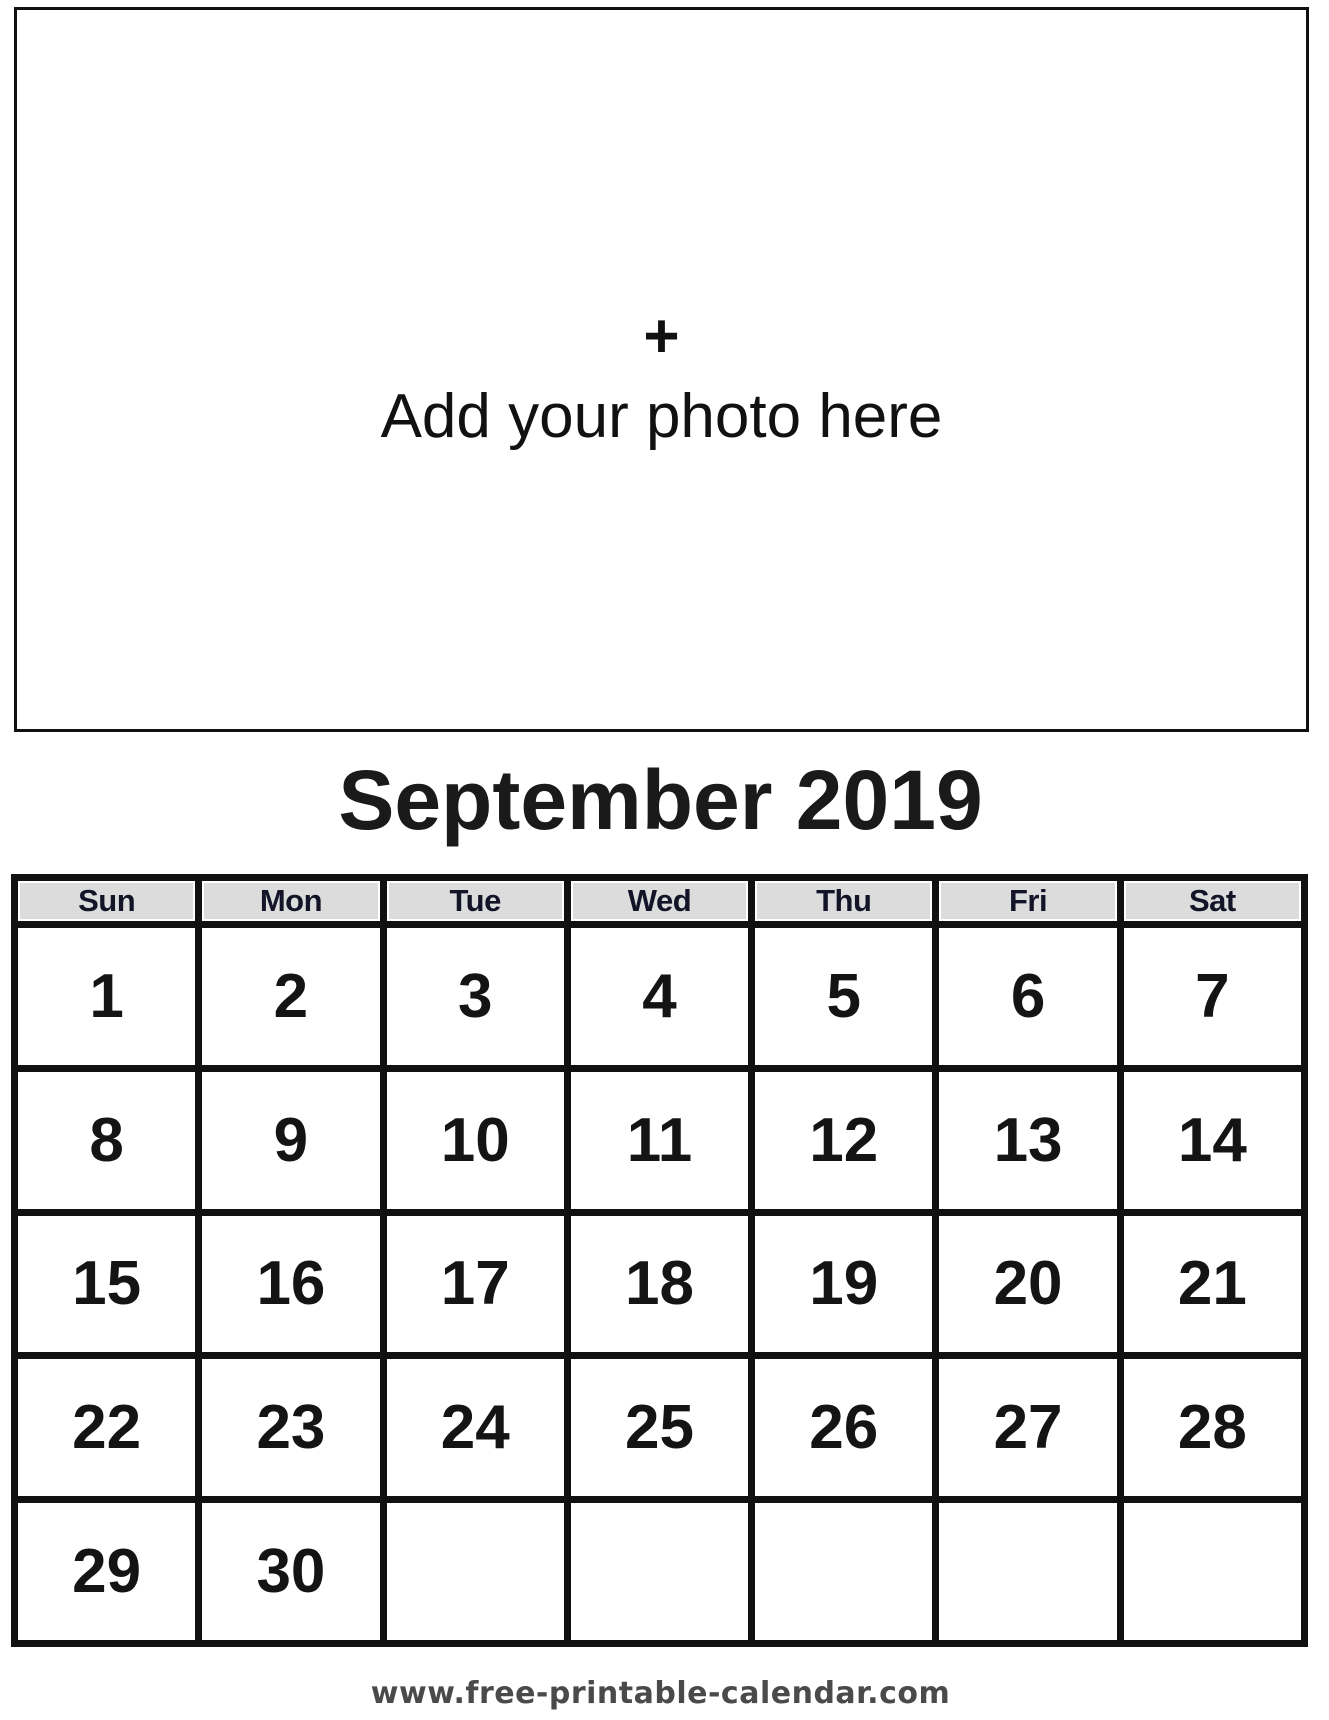 This screenshot has width=1329, height=1720. What do you see at coordinates (291, 1284) in the screenshot?
I see `day-cell: 16` at bounding box center [291, 1284].